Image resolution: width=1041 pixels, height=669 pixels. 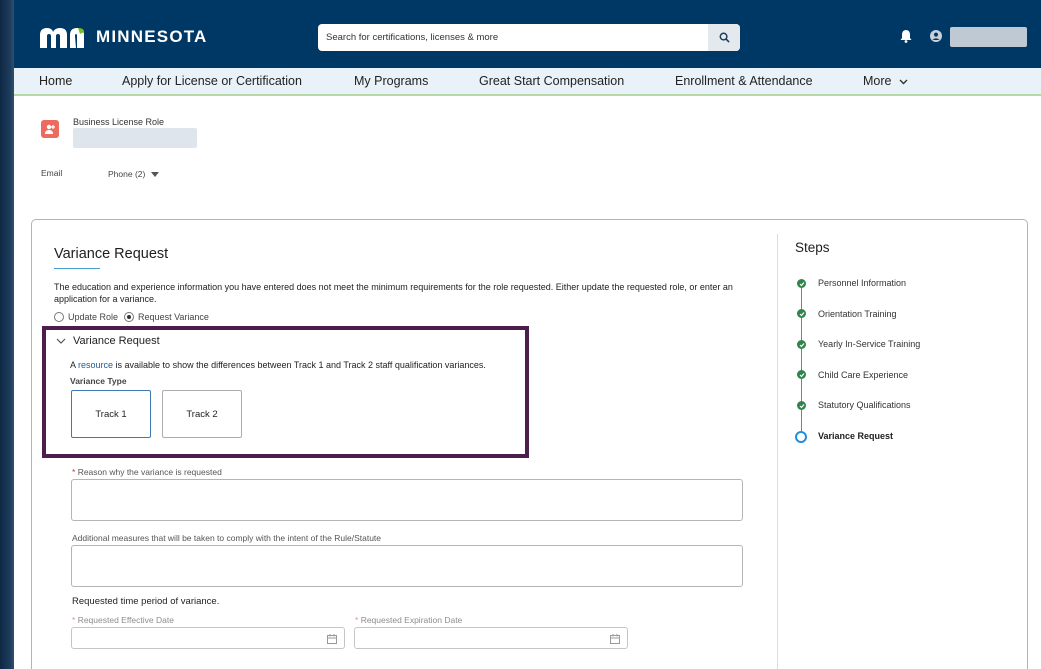 What do you see at coordinates (551, 81) in the screenshot?
I see `nav-item-great-start: Great Start Compensation` at bounding box center [551, 81].